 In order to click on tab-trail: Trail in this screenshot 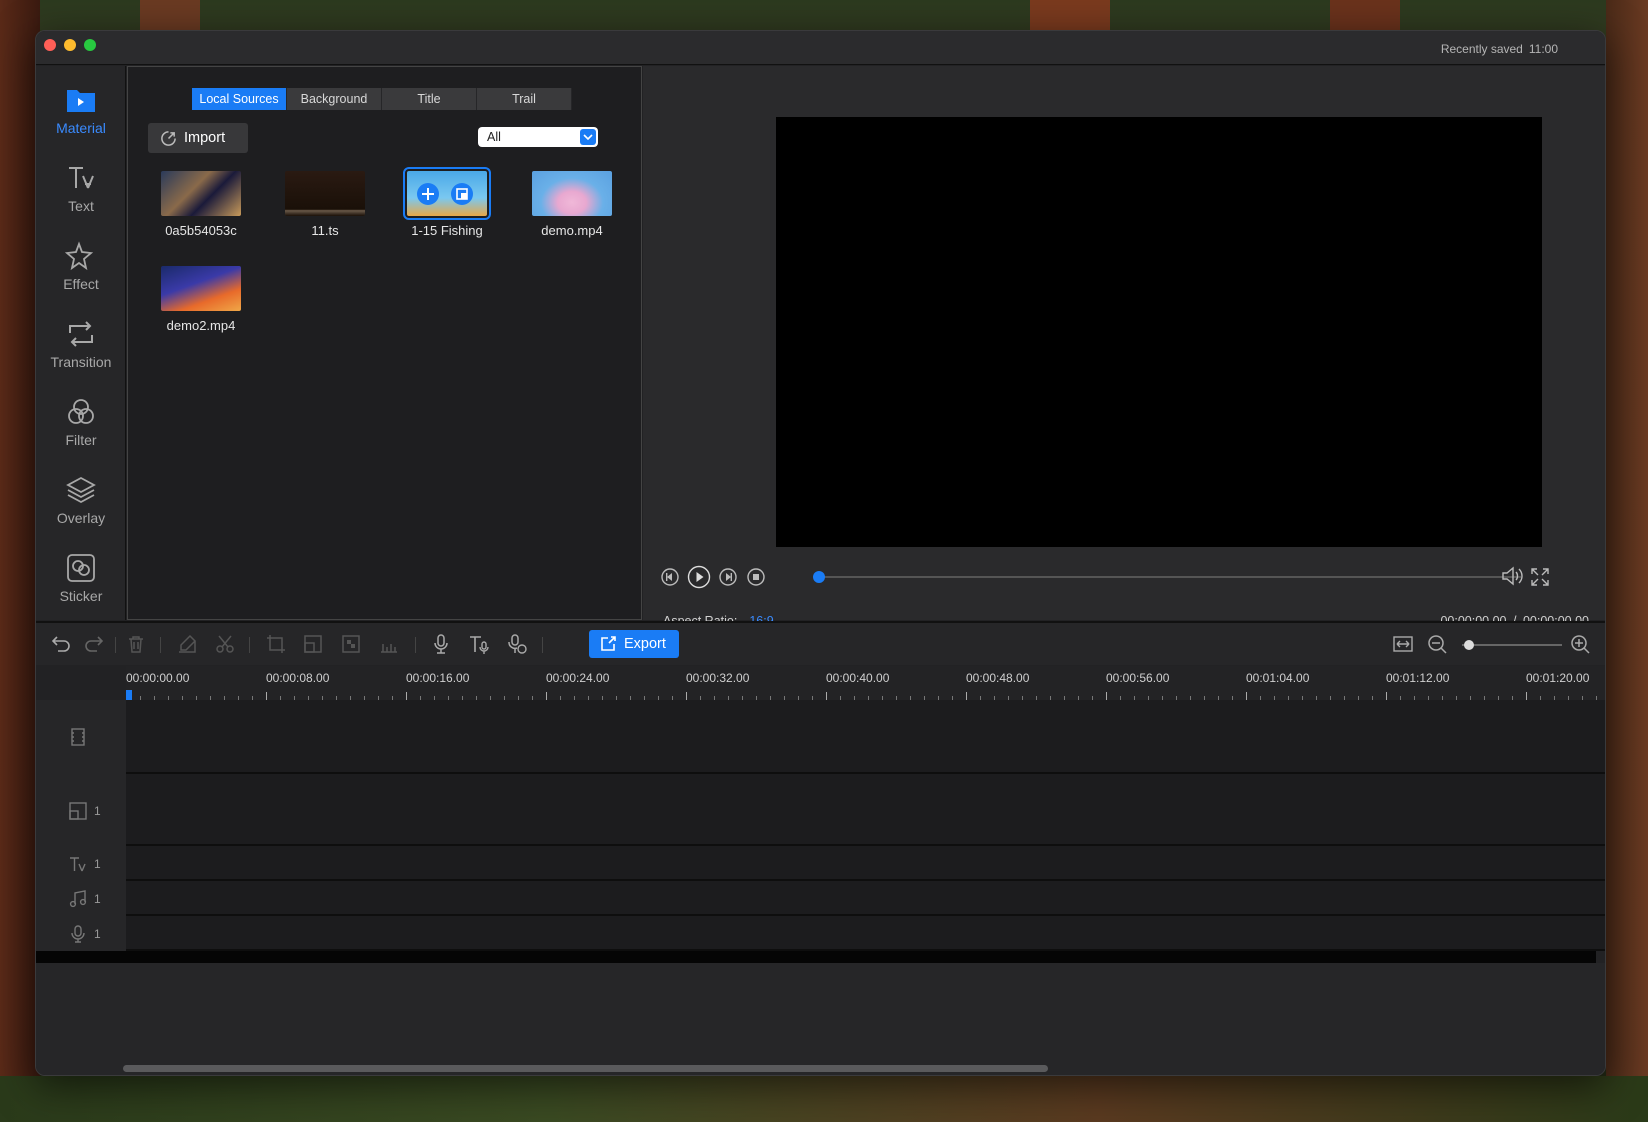, I will do `click(524, 99)`.